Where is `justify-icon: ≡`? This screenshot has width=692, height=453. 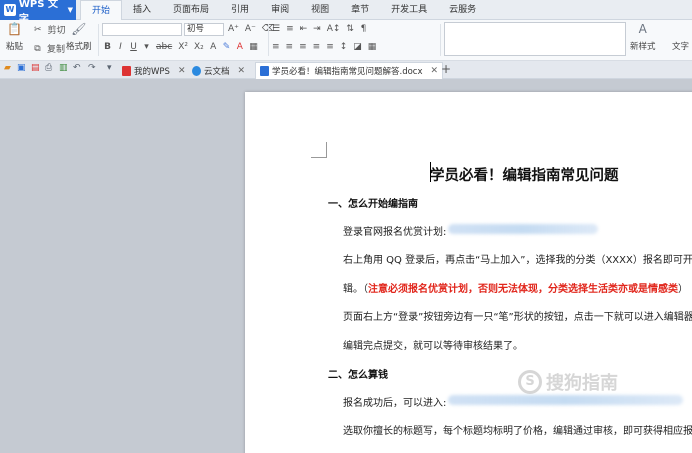
justify-icon: ≡ is located at coordinates (317, 47).